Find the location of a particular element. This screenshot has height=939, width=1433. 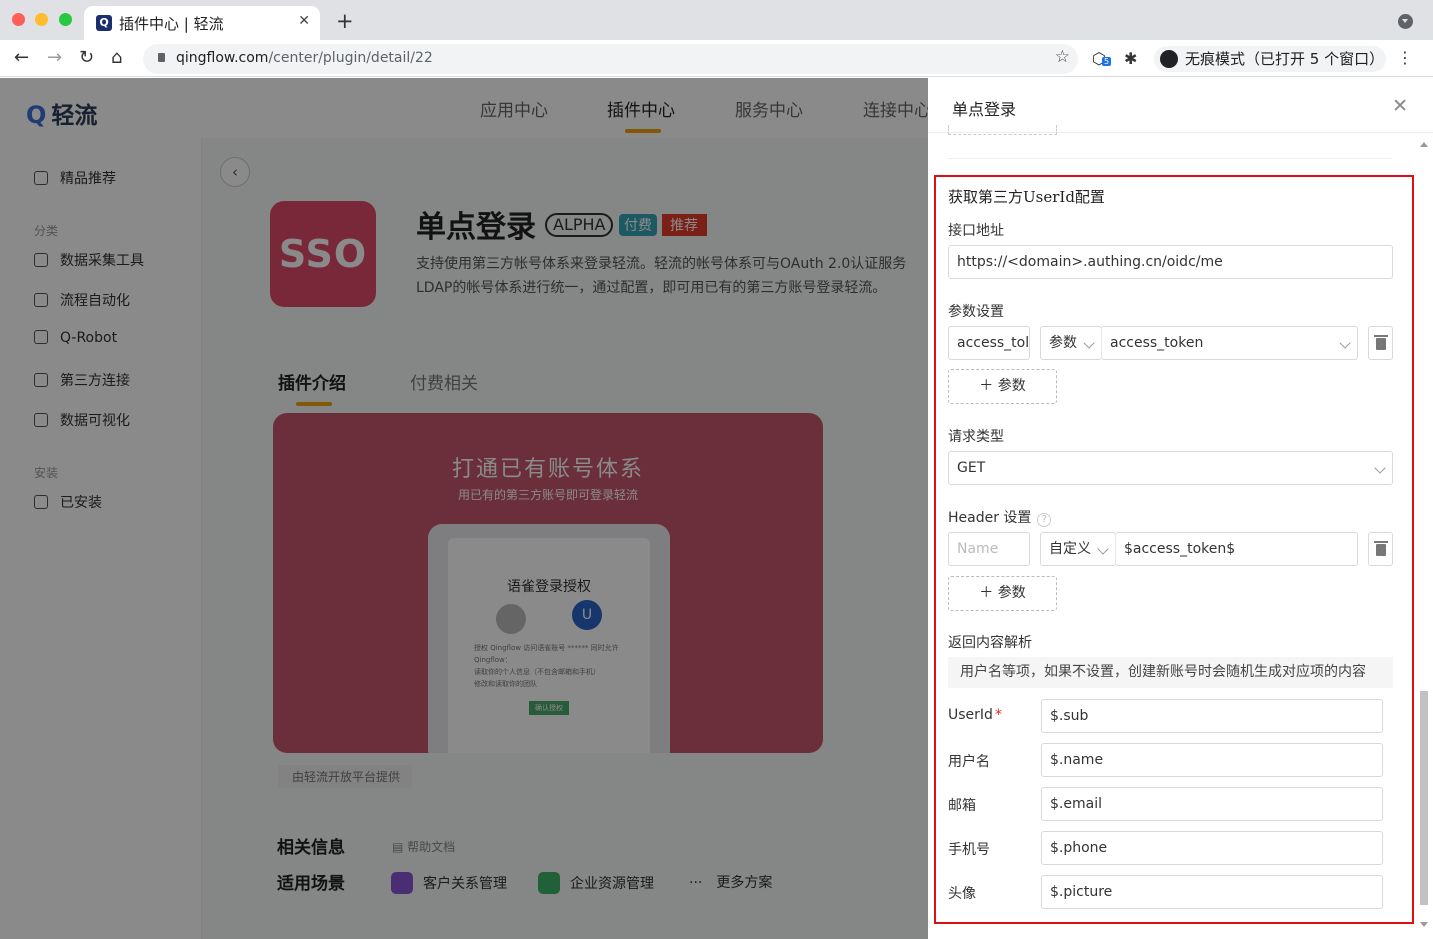

extension-icon: ⬡ 5 is located at coordinates (1102, 58).